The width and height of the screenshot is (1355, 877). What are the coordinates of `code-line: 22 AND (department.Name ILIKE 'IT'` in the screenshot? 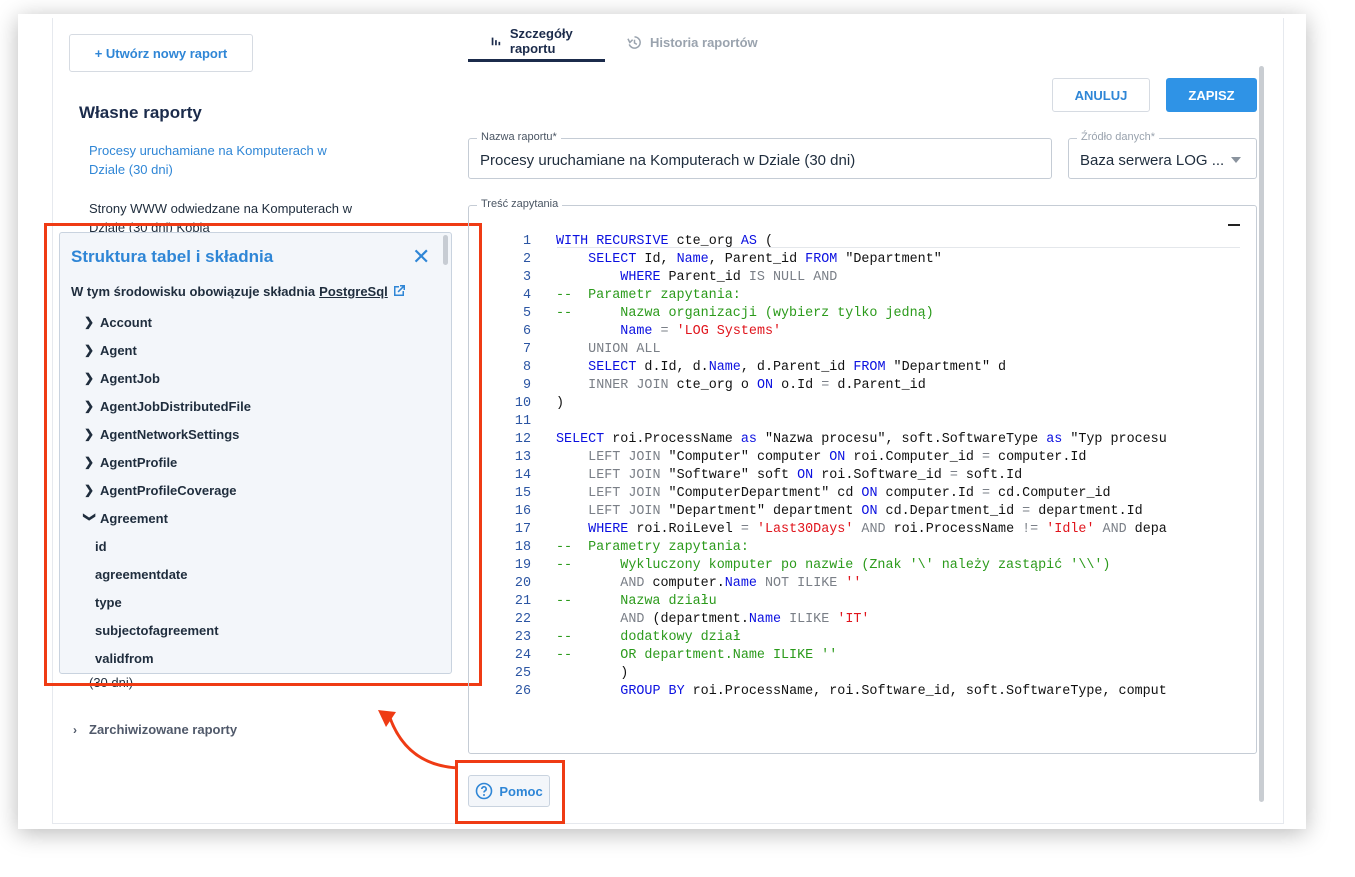 It's located at (855, 620).